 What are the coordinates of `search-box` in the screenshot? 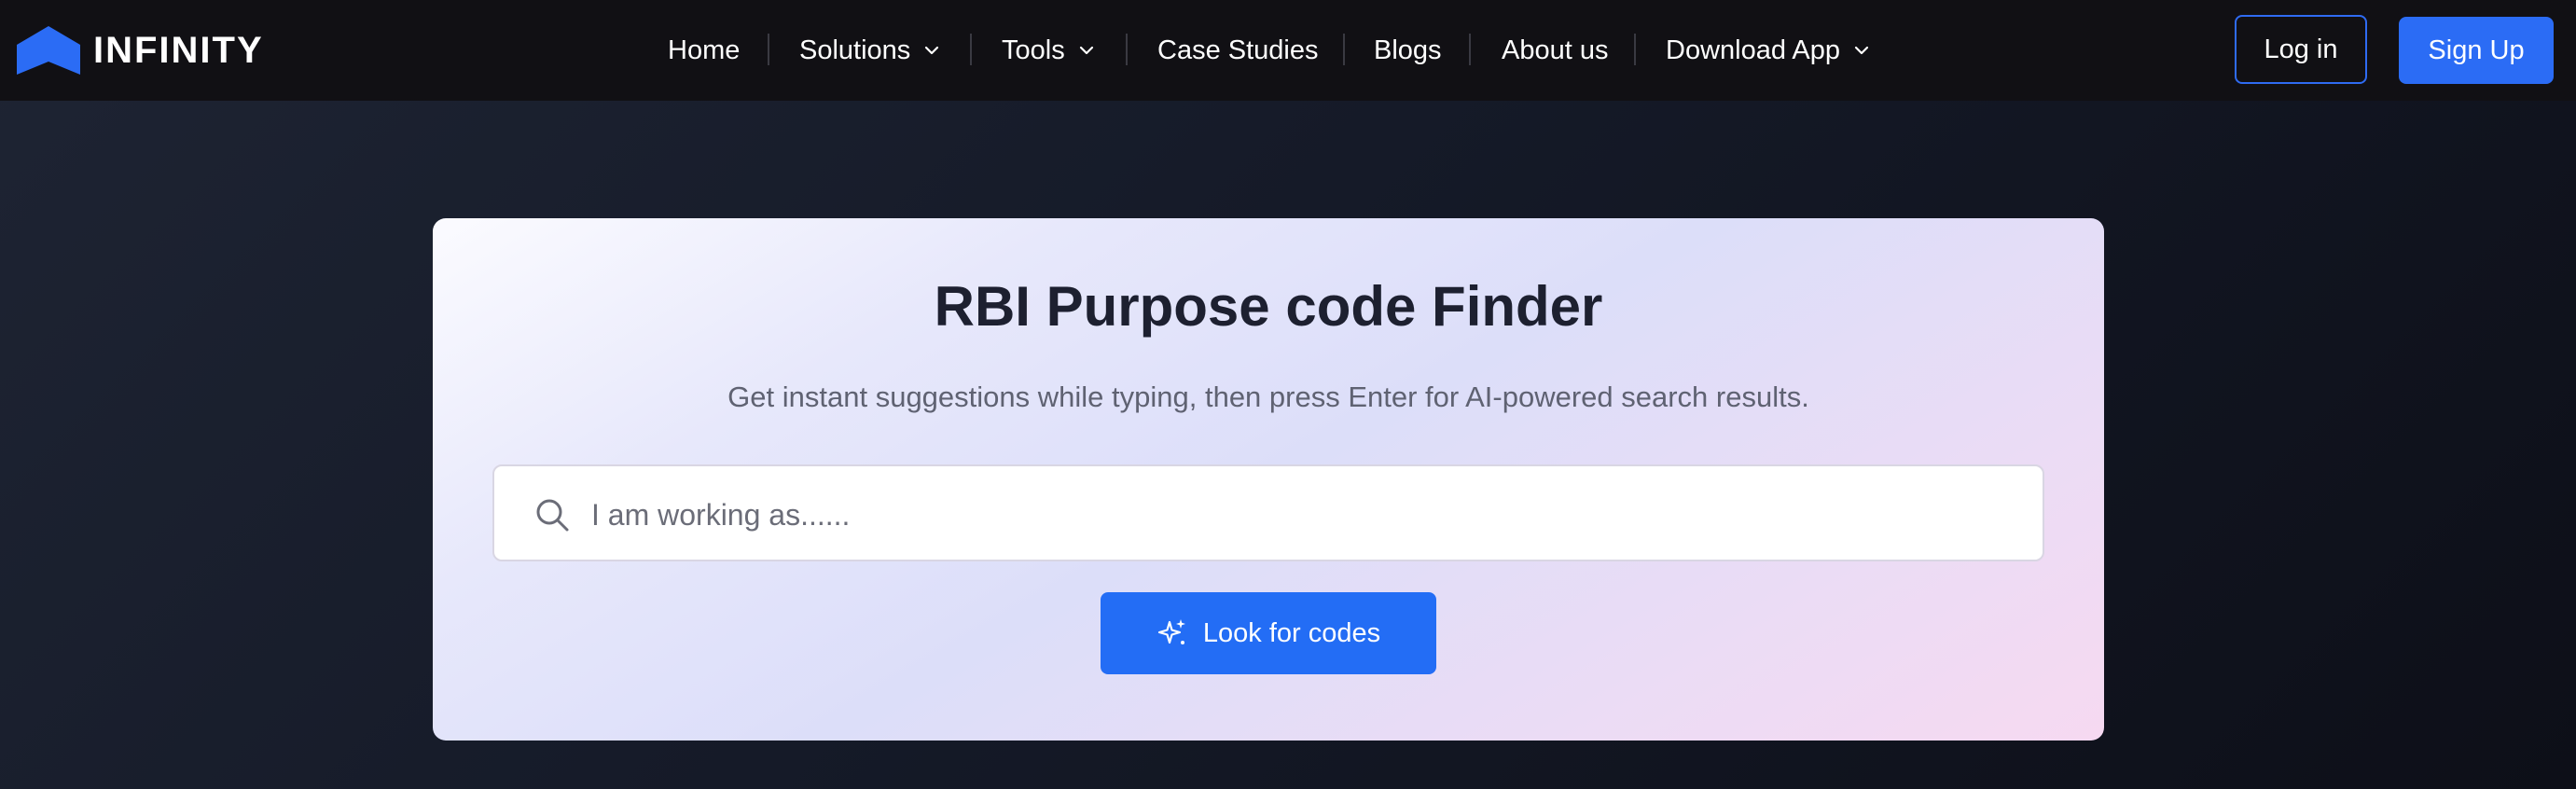 It's located at (1268, 512).